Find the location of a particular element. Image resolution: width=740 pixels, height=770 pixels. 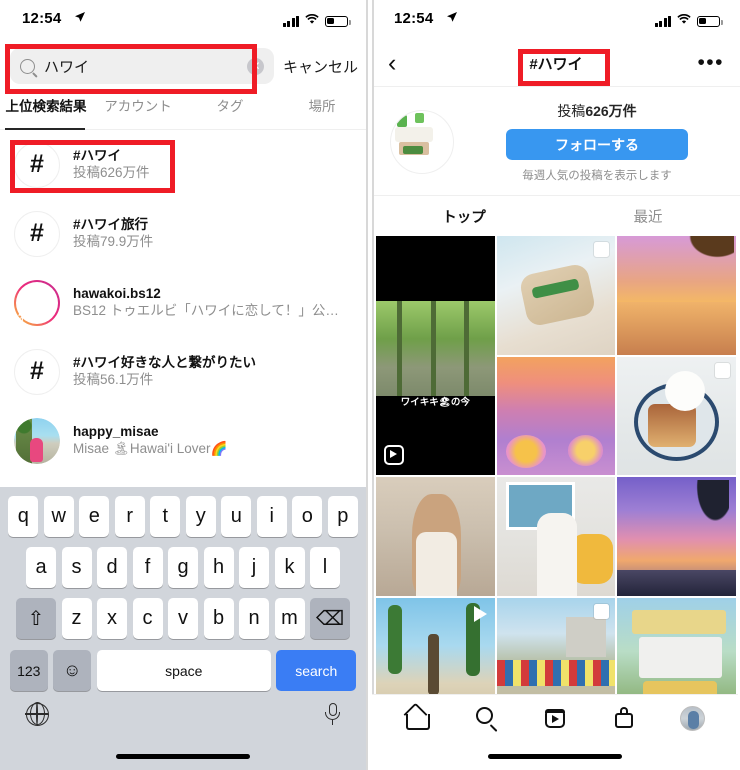

key-z: z is located at coordinates (76, 618).